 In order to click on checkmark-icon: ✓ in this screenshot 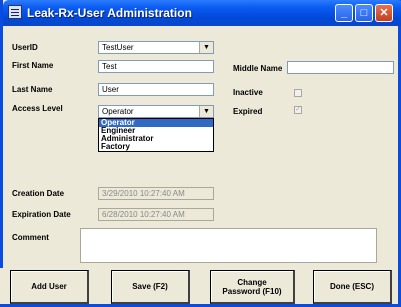, I will do `click(298, 109)`.